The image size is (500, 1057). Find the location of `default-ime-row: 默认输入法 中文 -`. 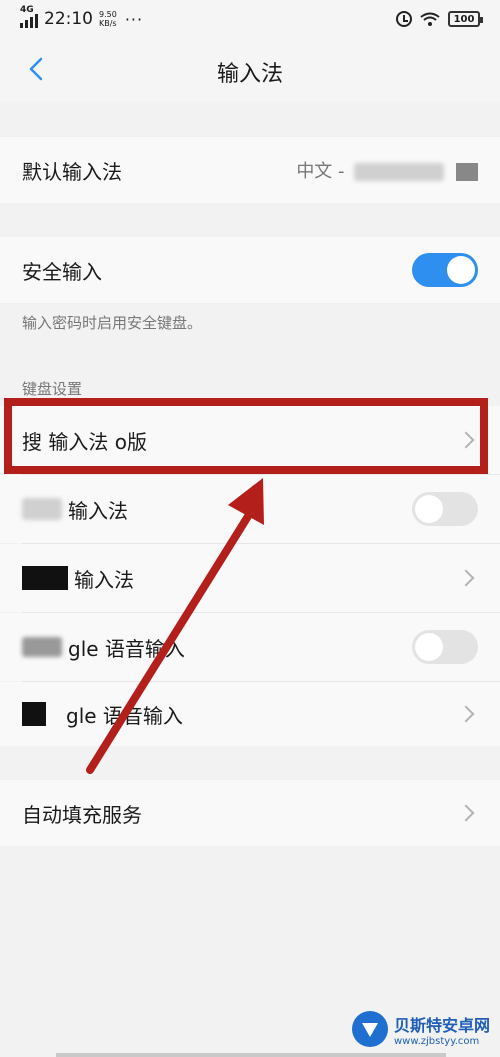

default-ime-row: 默认输入法 中文 - is located at coordinates (250, 170).